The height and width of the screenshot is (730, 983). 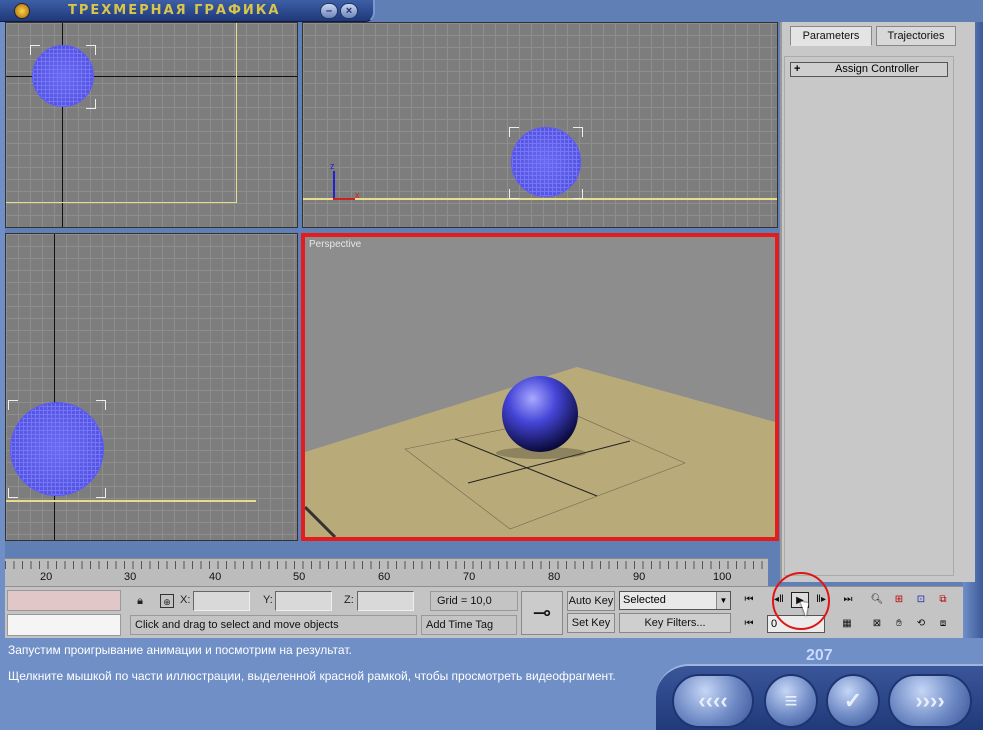 I want to click on minimize-icon: –, so click(x=329, y=11).